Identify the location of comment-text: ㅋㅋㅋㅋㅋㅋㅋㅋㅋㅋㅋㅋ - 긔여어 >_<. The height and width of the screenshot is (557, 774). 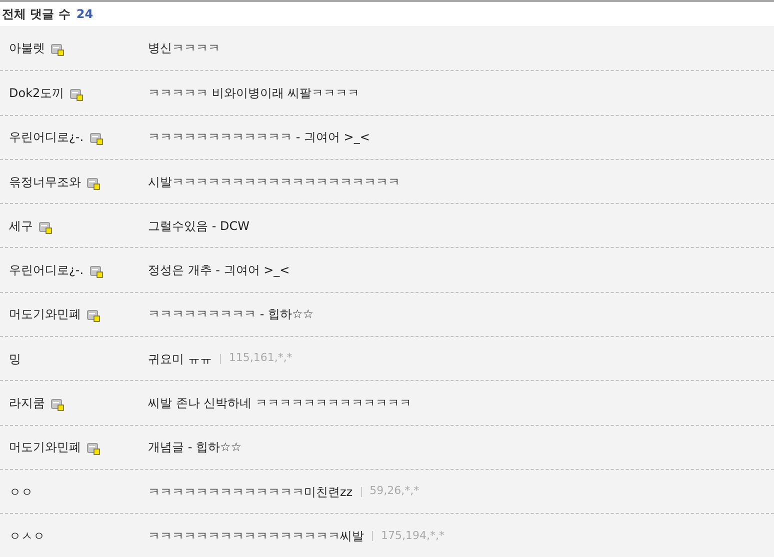
(259, 137).